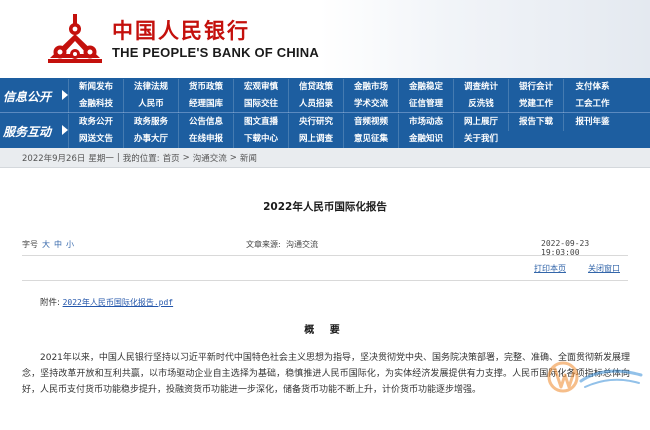 This screenshot has width=650, height=430. Describe the element at coordinates (46, 244) in the screenshot. I see `font-size-large-link: 大` at that location.